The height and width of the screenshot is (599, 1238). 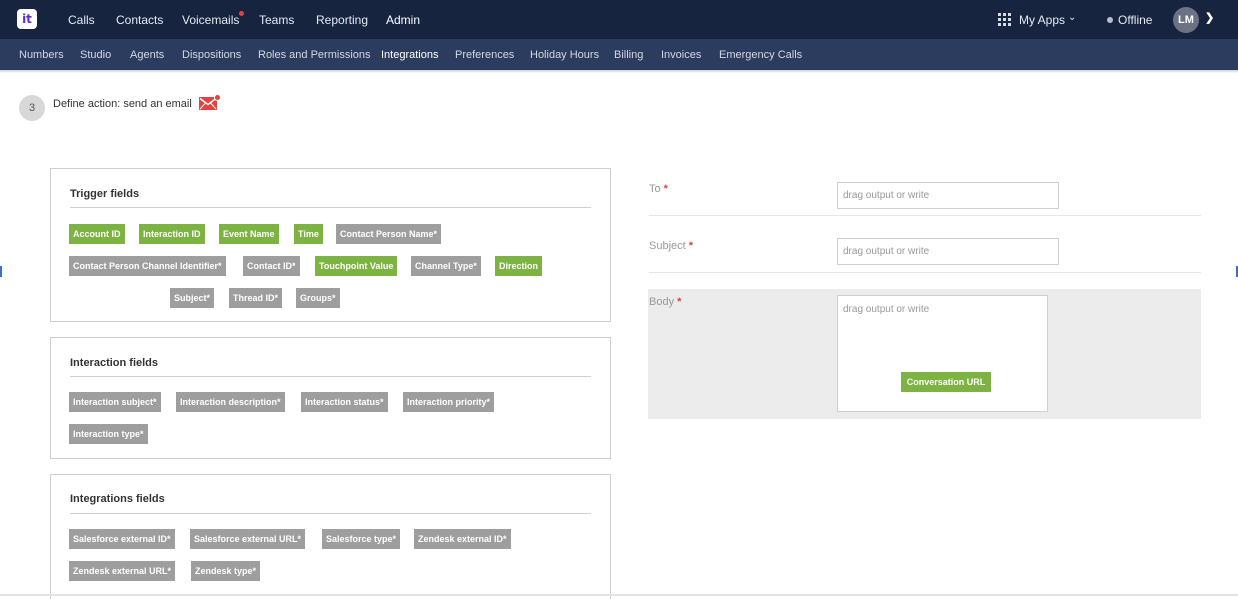 I want to click on step-number-badge: 3, so click(x=32, y=108).